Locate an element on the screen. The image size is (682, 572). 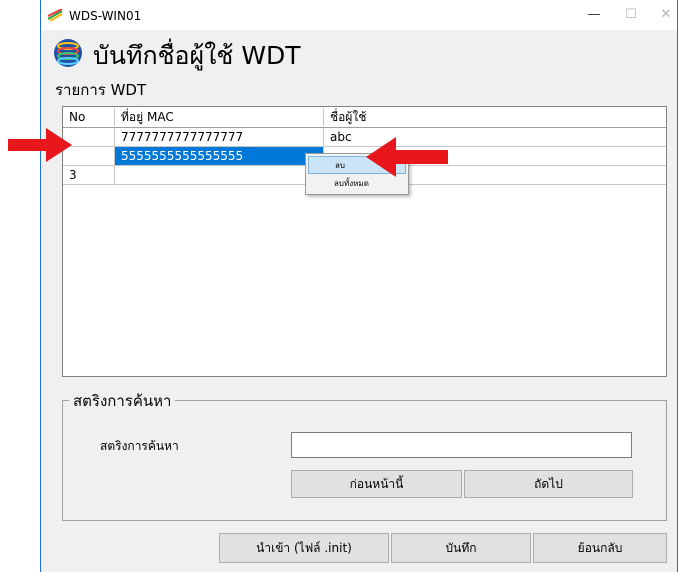
column-header-mac: ที่อยู่ MAC is located at coordinates (218, 117).